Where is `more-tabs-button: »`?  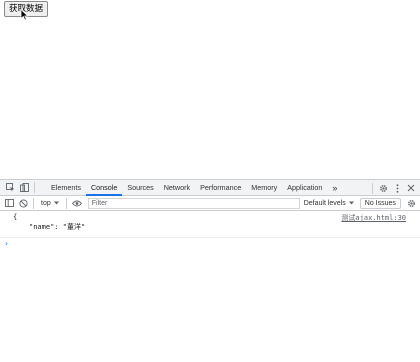
more-tabs-button: » is located at coordinates (334, 188).